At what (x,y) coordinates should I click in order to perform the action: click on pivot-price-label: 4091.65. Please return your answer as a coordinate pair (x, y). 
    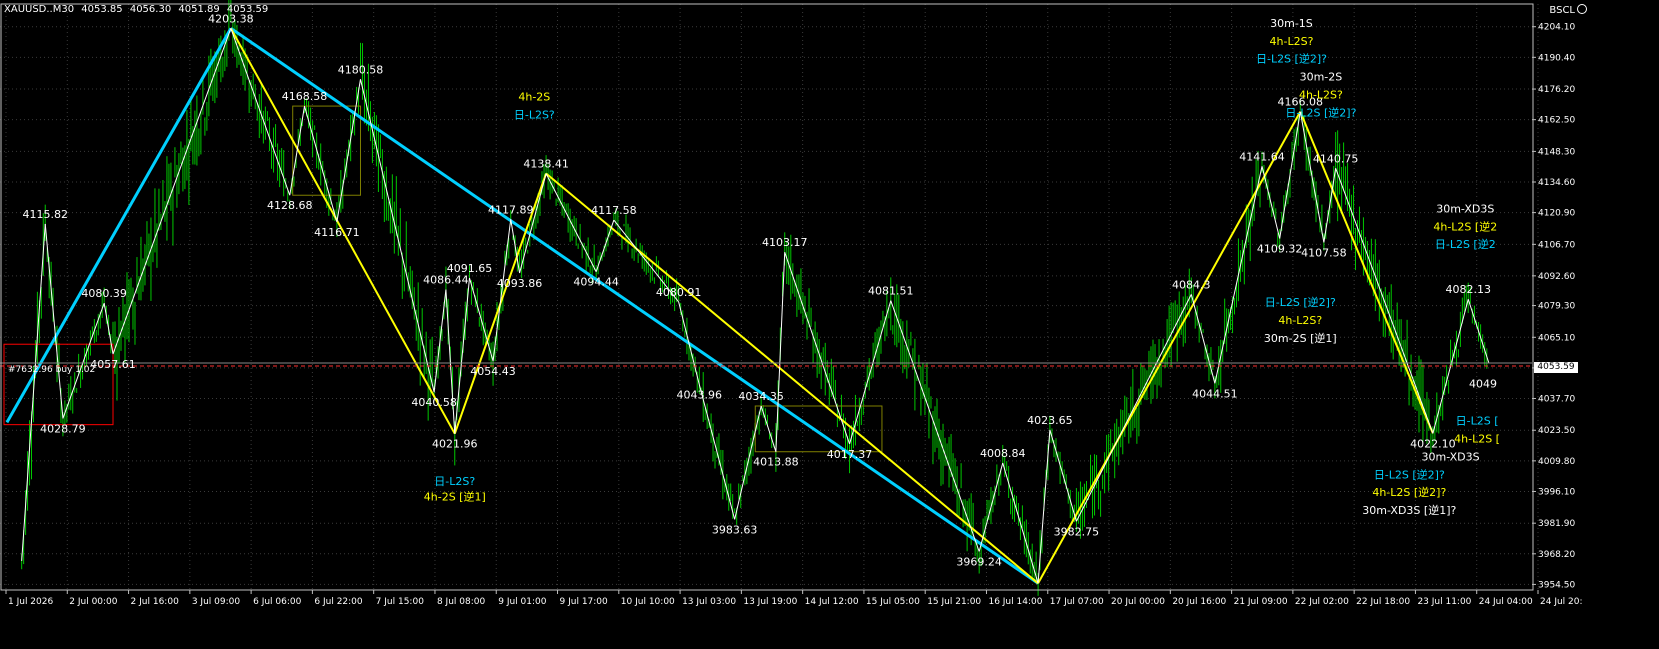
    Looking at the image, I should click on (470, 268).